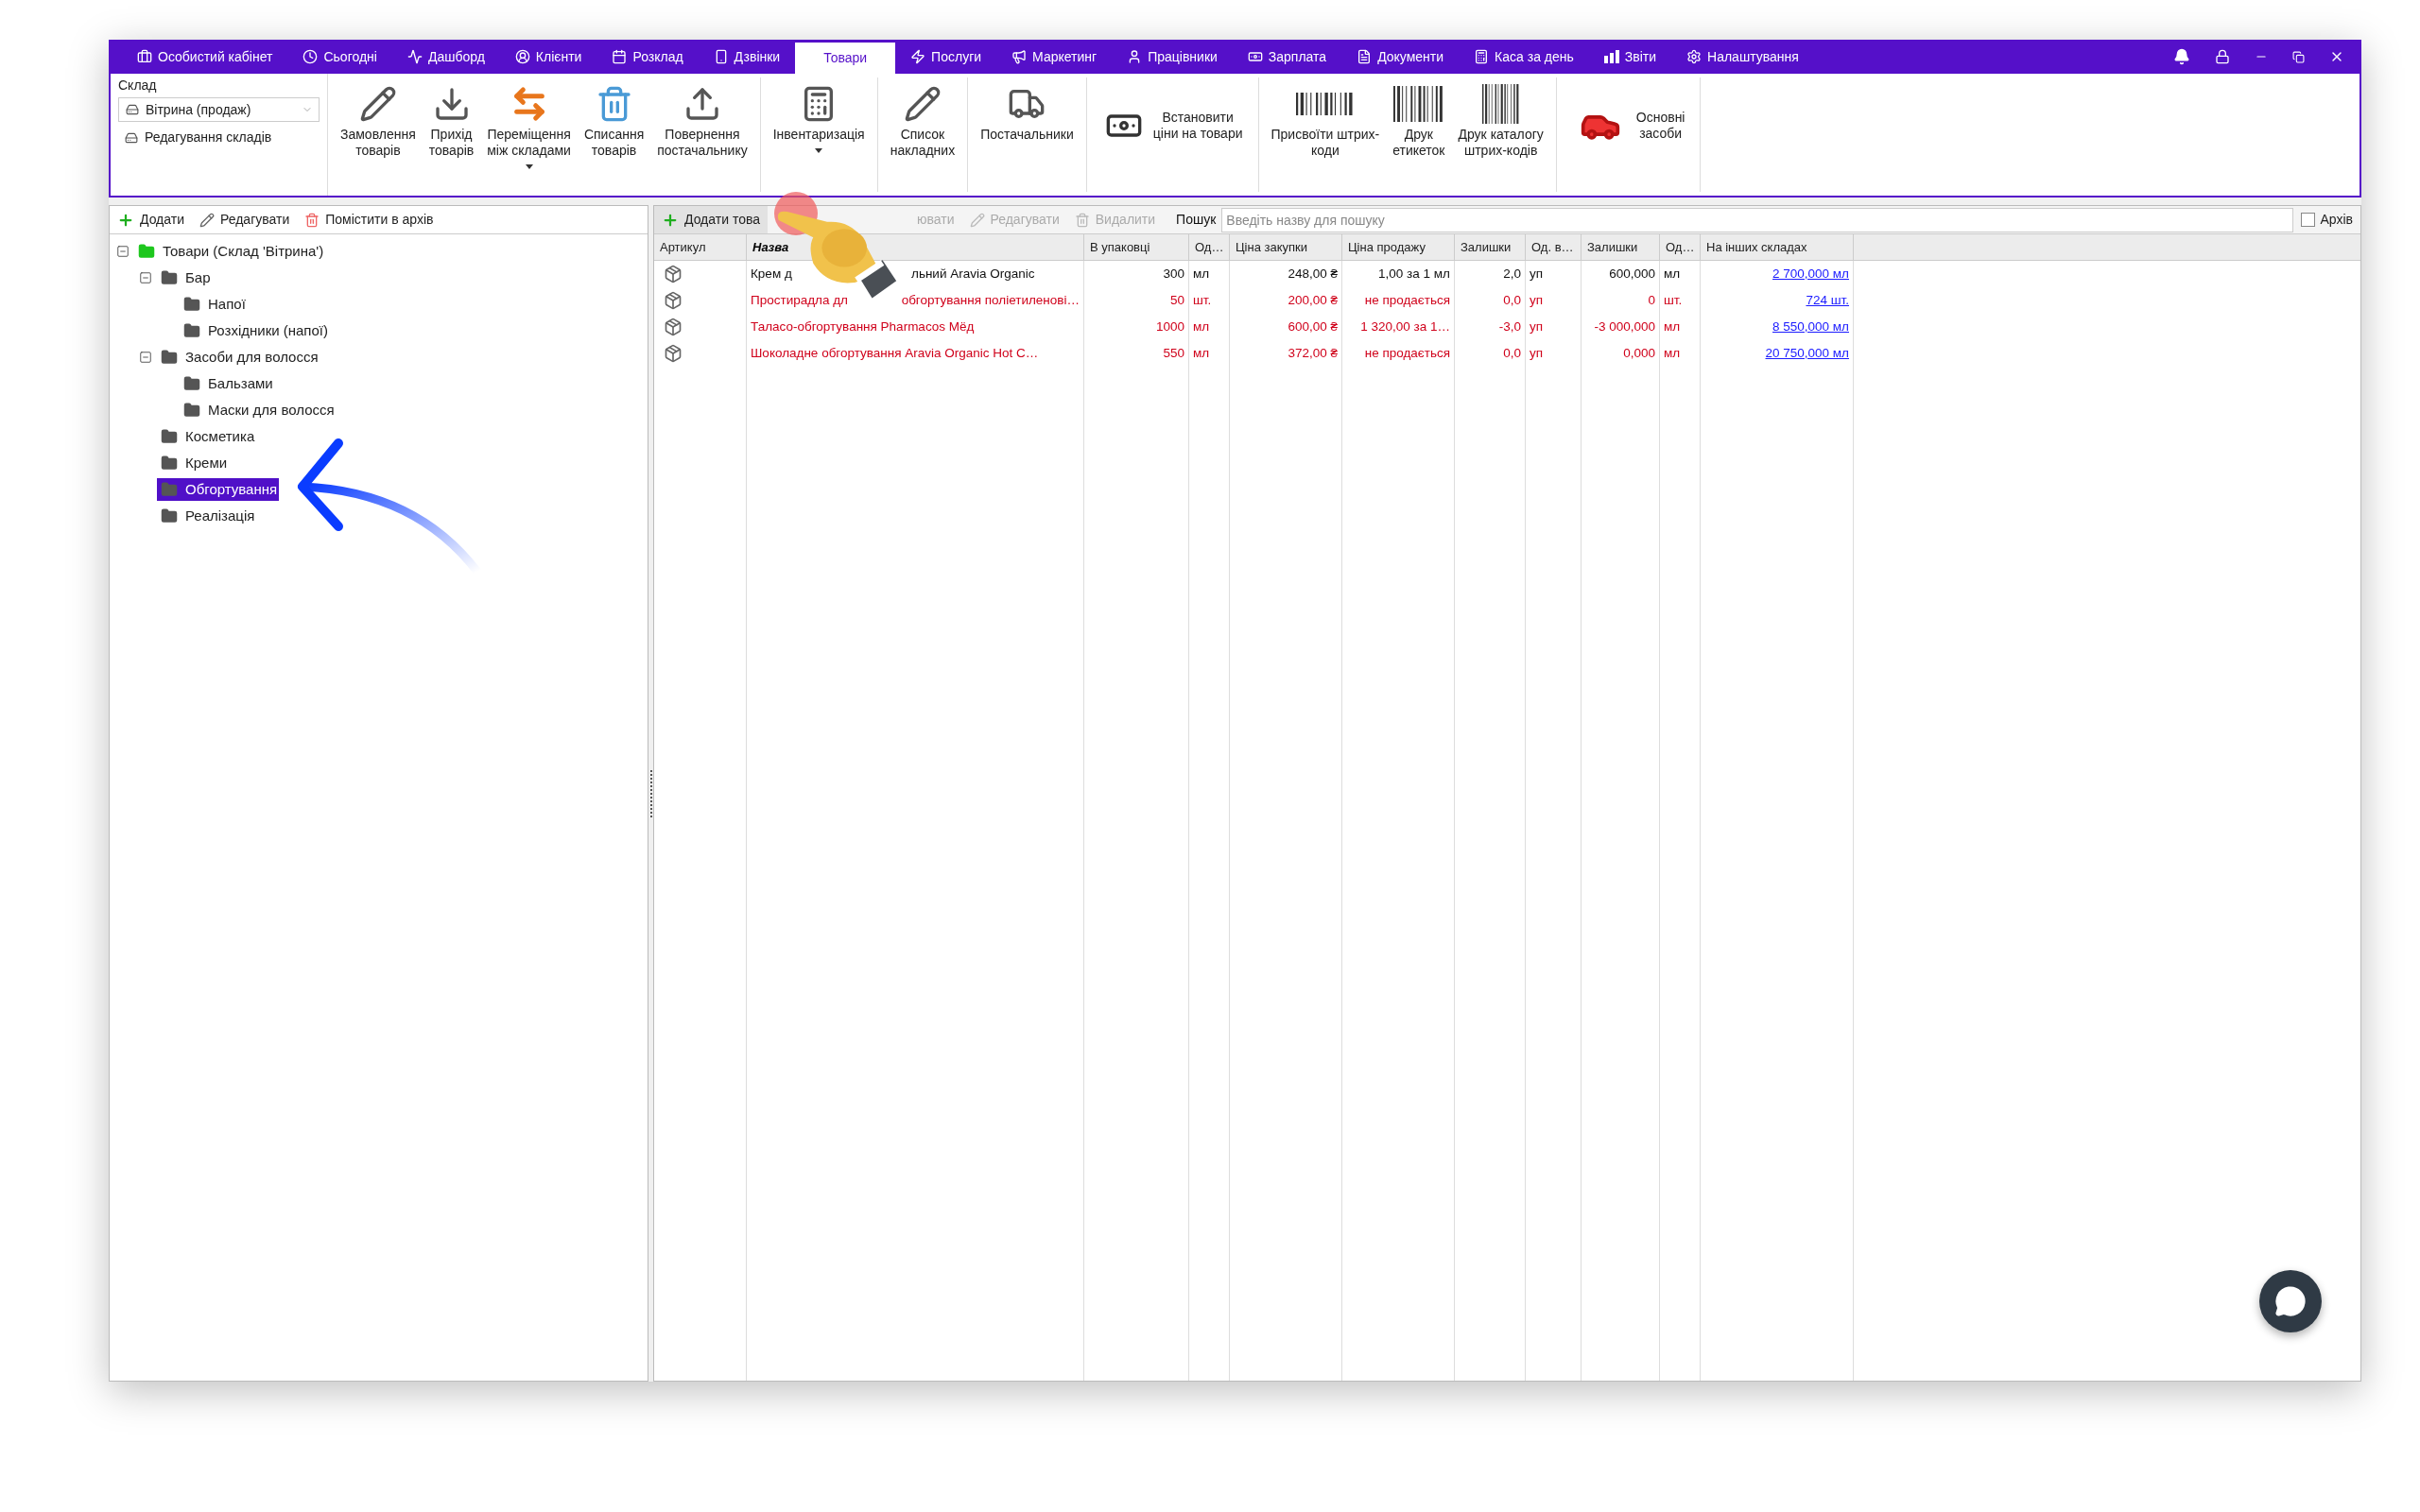  I want to click on nav-tab: Працівники, so click(1172, 57).